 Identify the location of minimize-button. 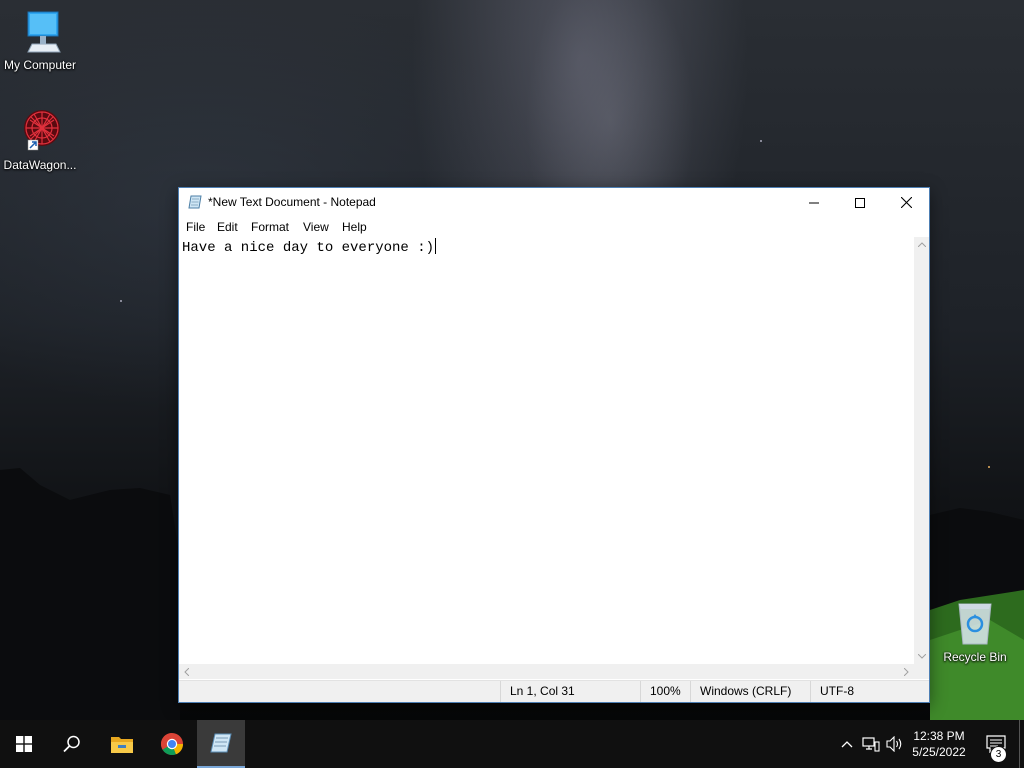
(814, 202).